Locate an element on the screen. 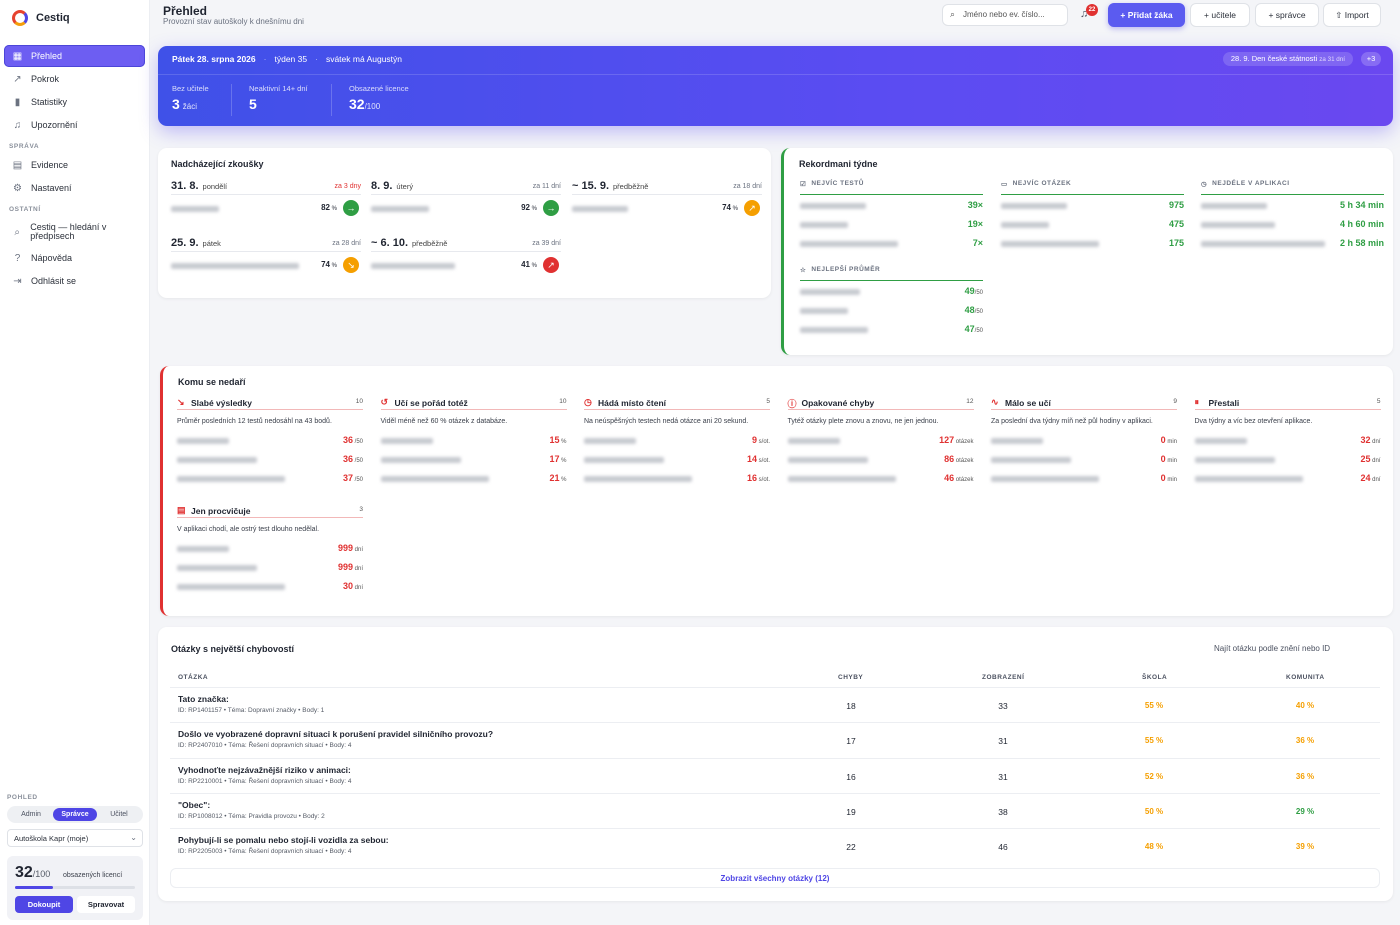 This screenshot has height=925, width=1400. buy-licenses-button: Dokoupit is located at coordinates (44, 904).